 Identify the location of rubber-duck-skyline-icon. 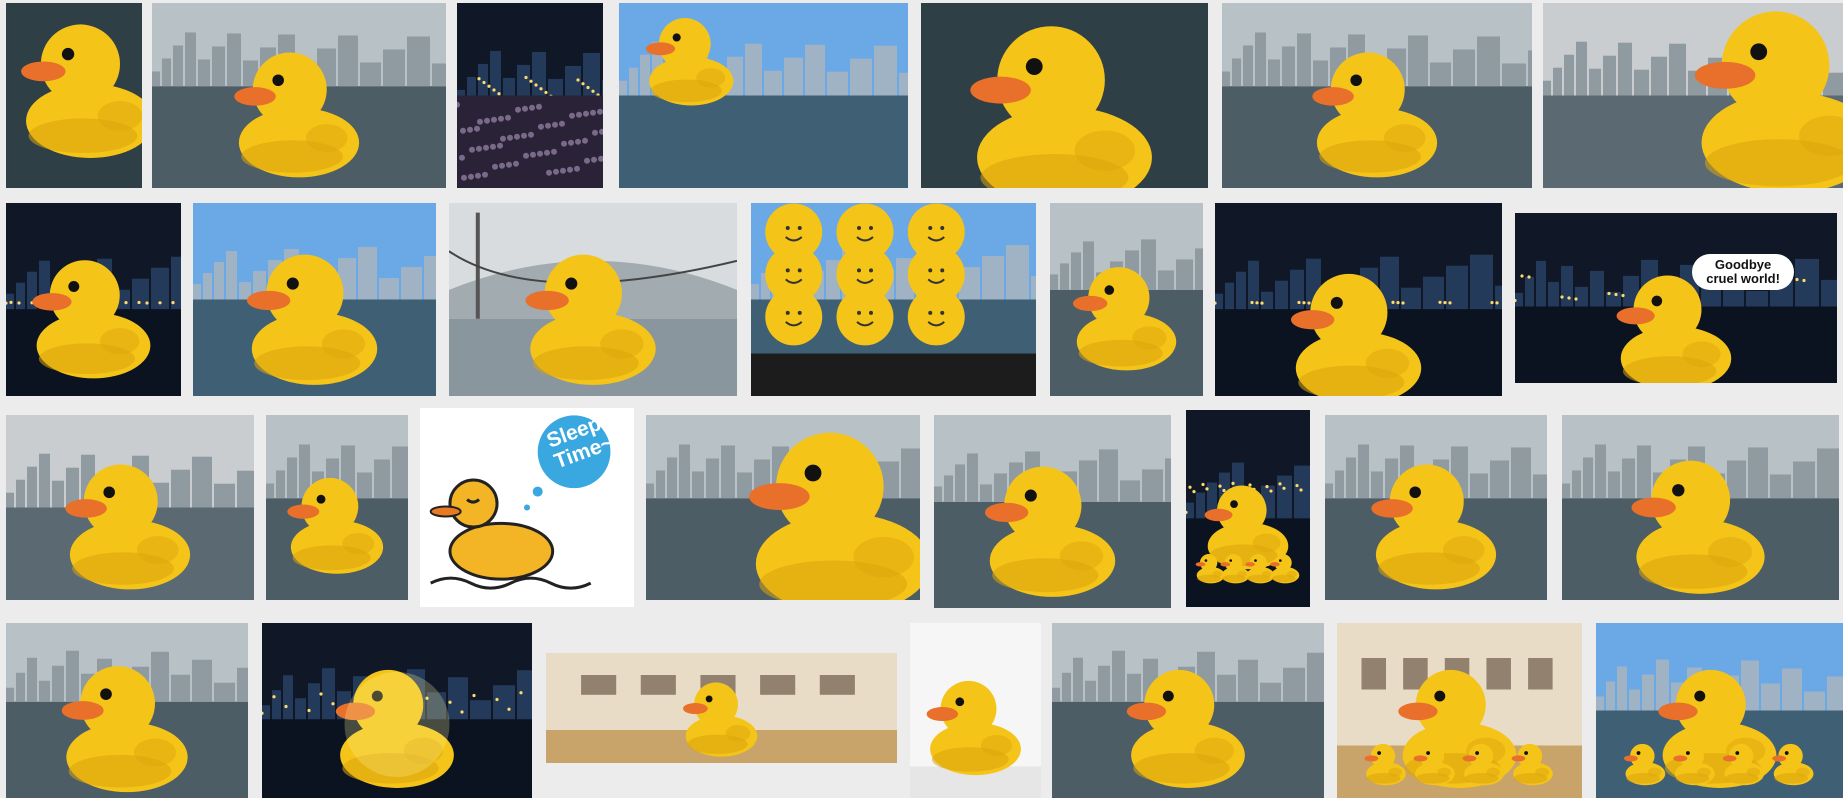
(1126, 299).